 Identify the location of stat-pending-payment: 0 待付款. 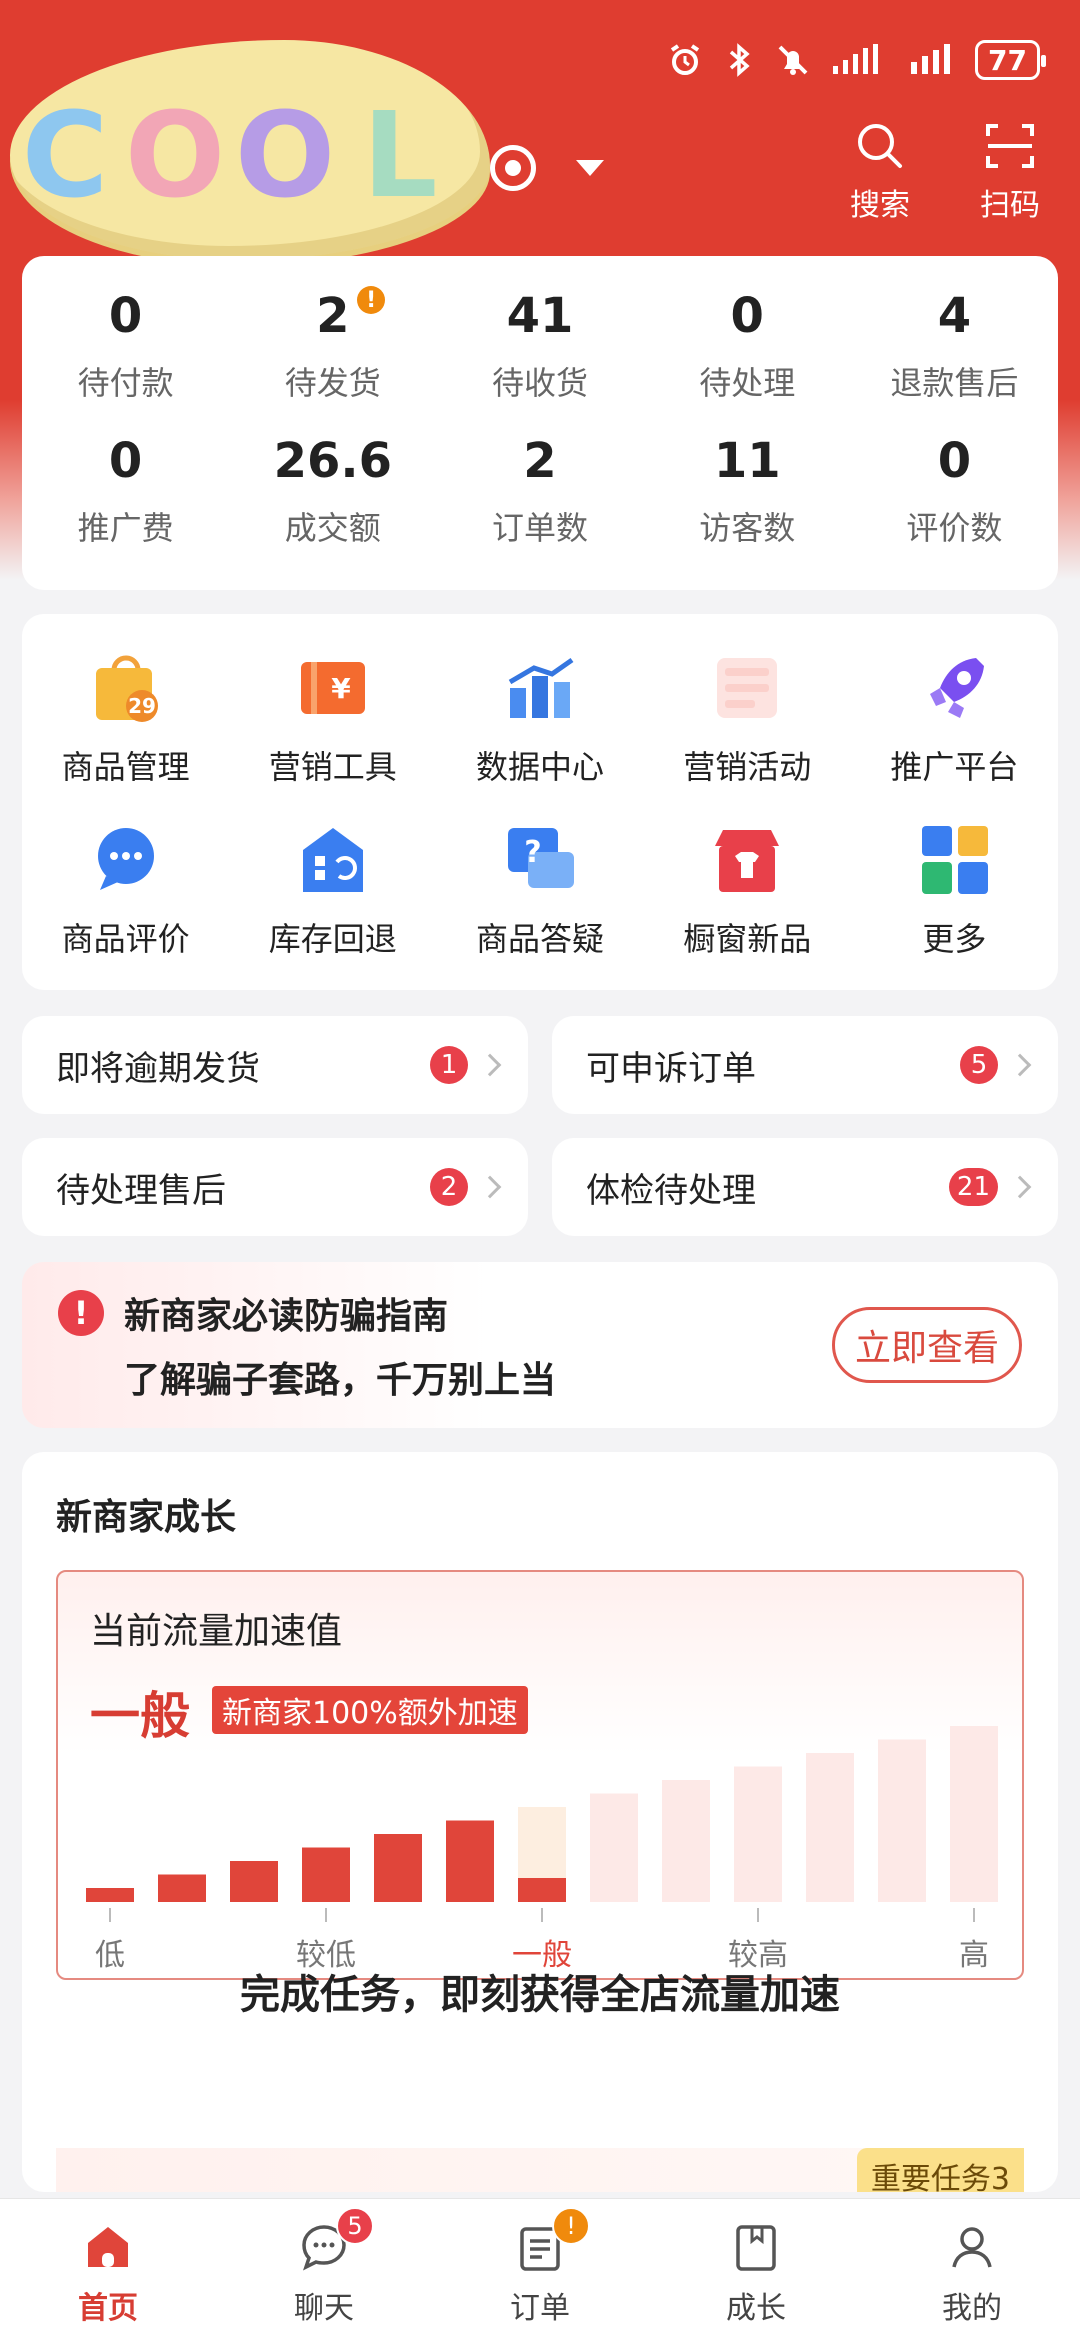
(125, 348).